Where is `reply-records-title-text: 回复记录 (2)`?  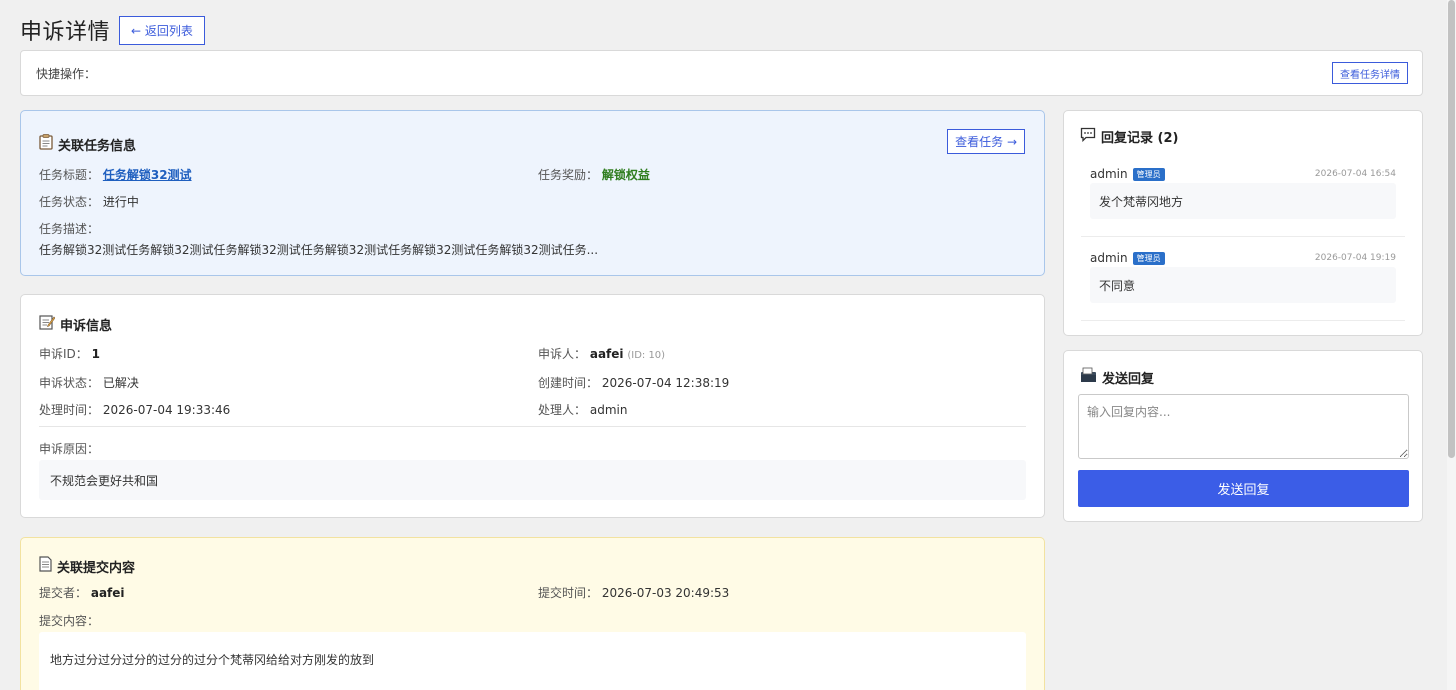 reply-records-title-text: 回复记录 (2) is located at coordinates (1140, 138).